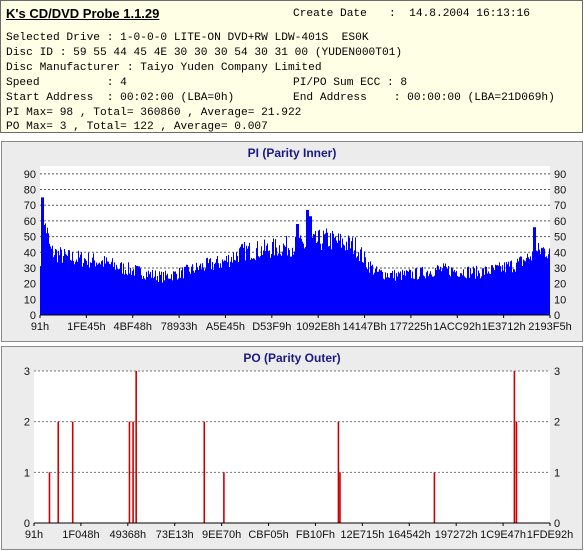 This screenshot has width=585, height=551. I want to click on x-tick-label: 1092E8h, so click(318, 327).